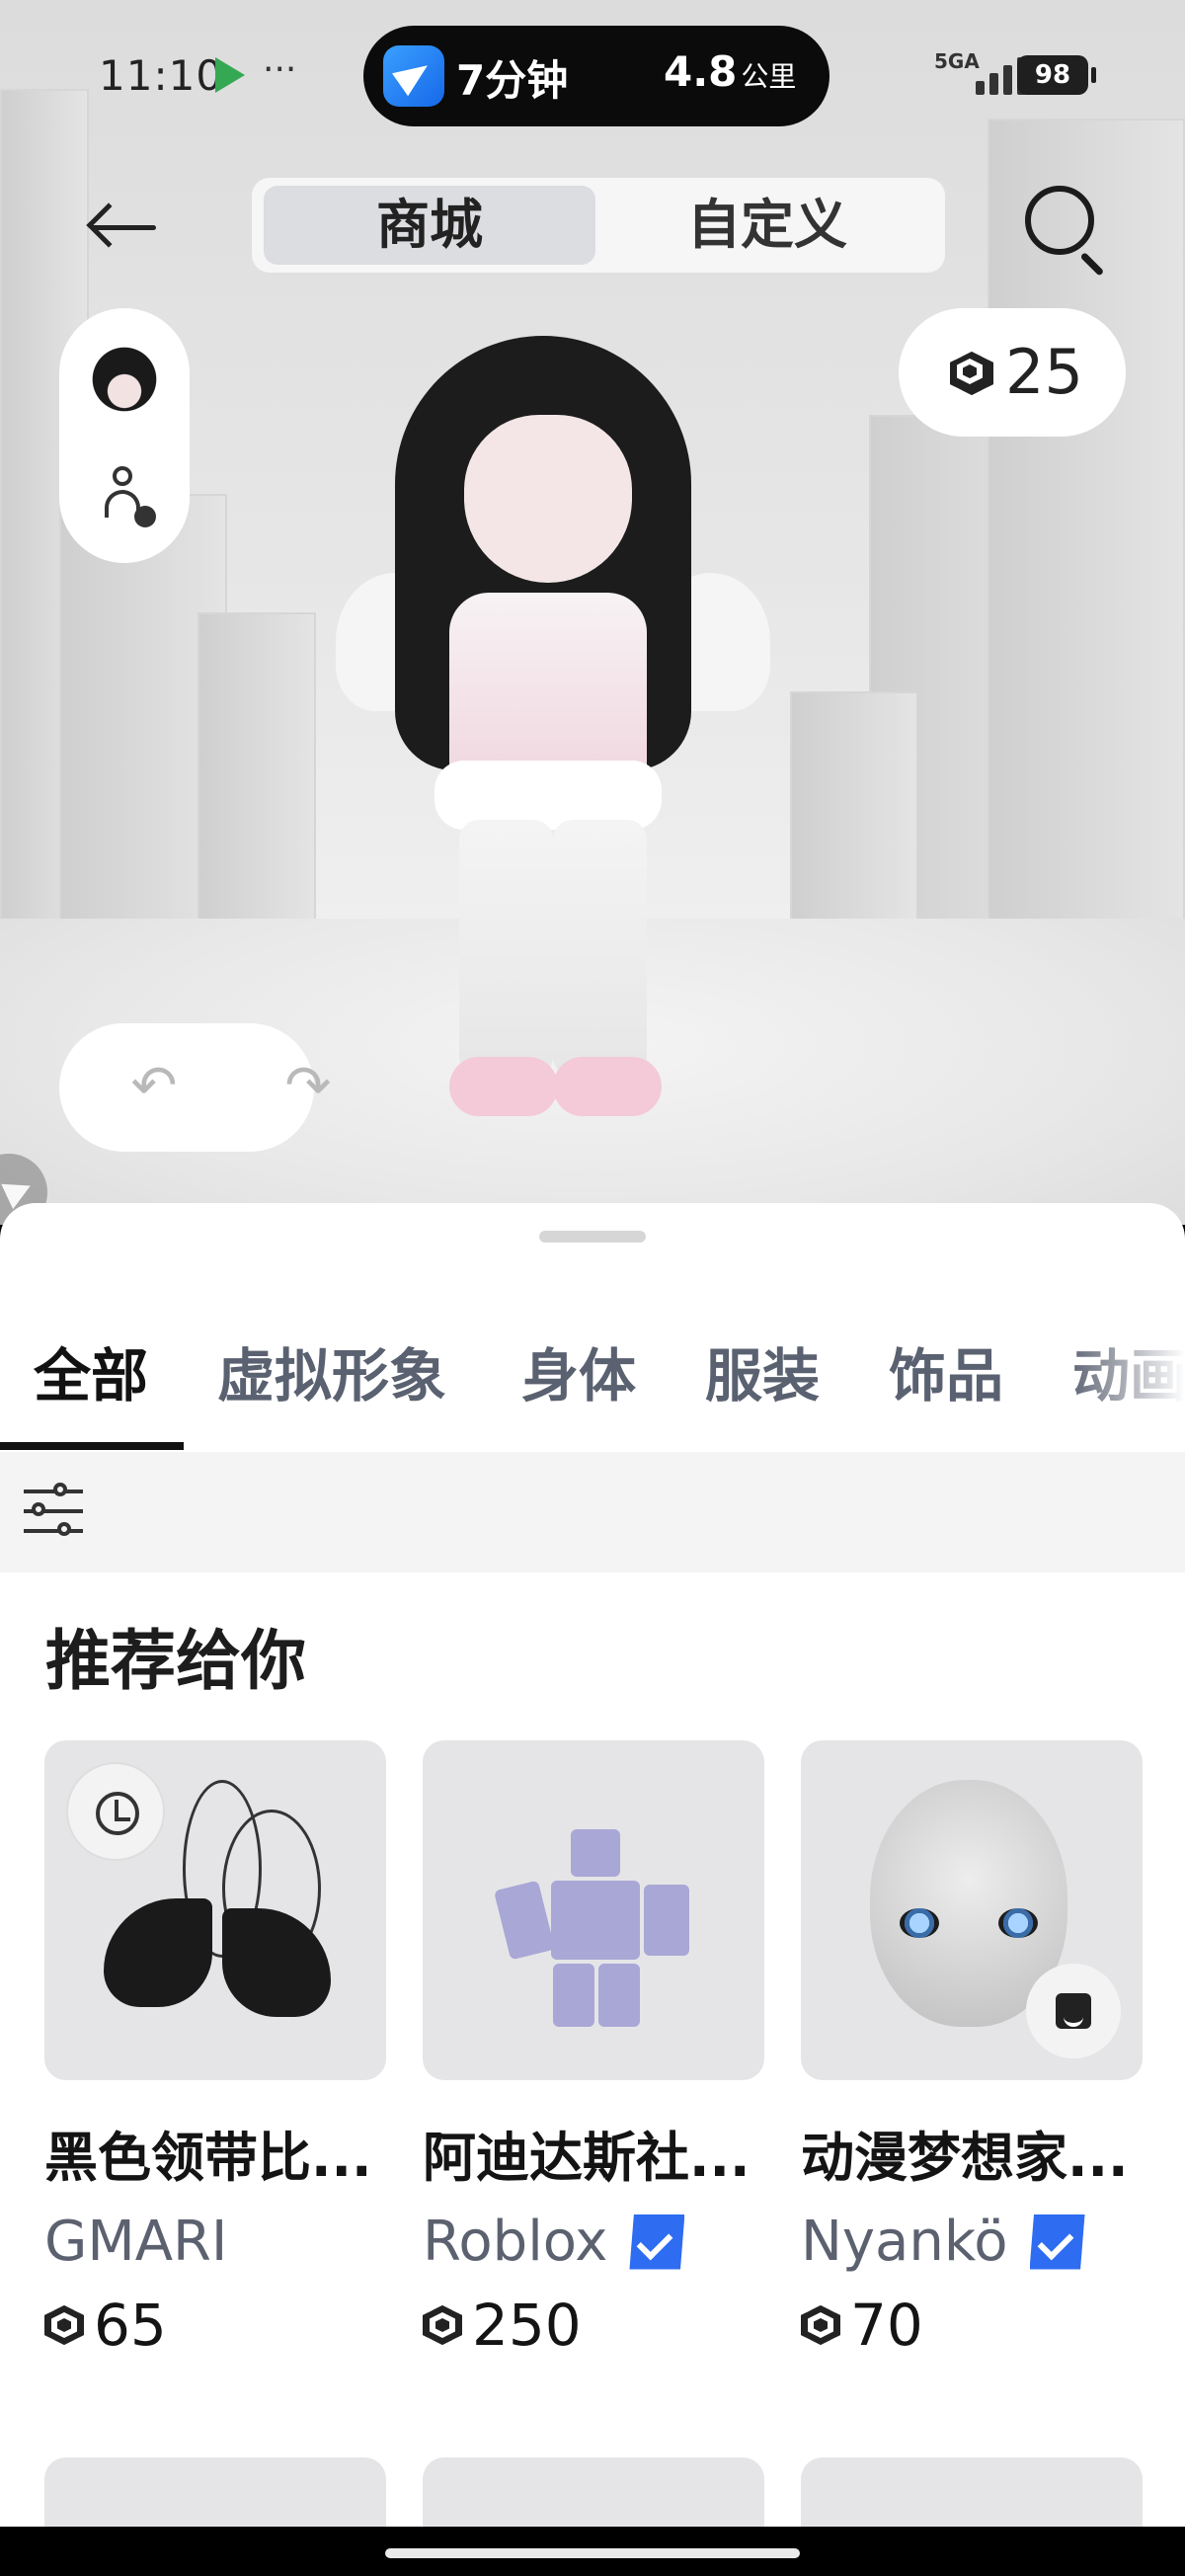 This screenshot has width=1185, height=2576. Describe the element at coordinates (591, 1928) in the screenshot. I see `blocky-avatar-image` at that location.